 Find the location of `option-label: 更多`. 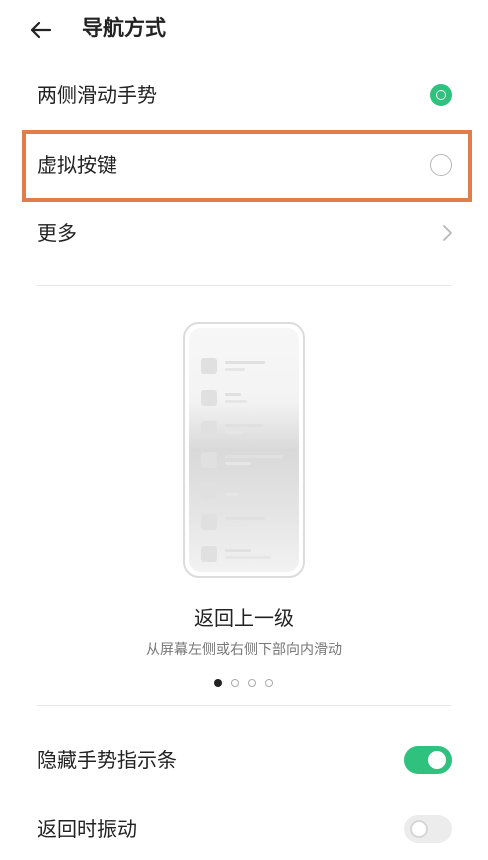

option-label: 更多 is located at coordinates (57, 233).